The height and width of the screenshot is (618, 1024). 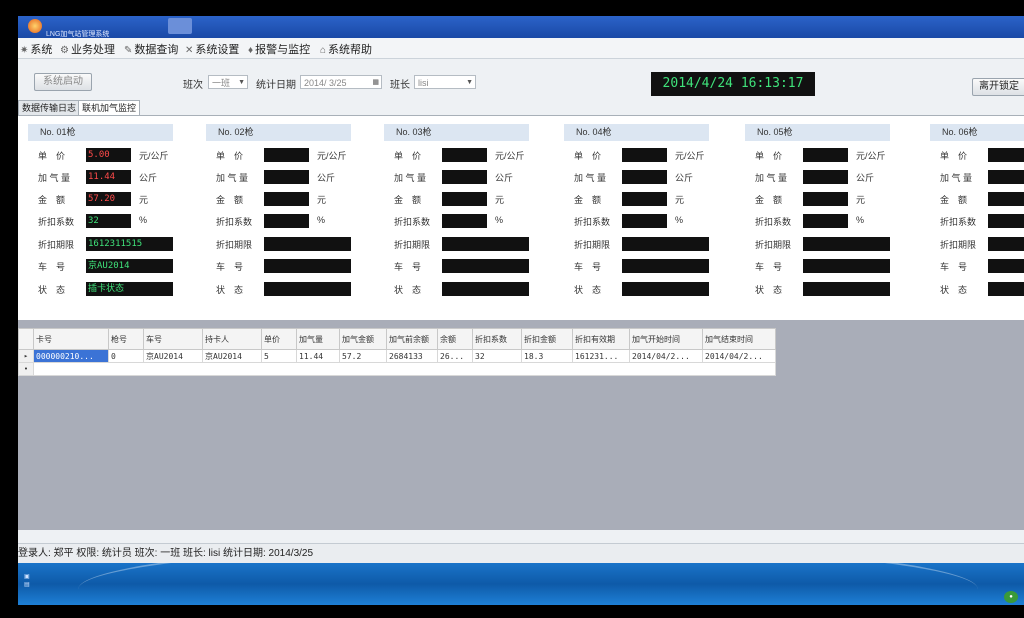 I want to click on column-header: 加气量, so click(x=318, y=339).